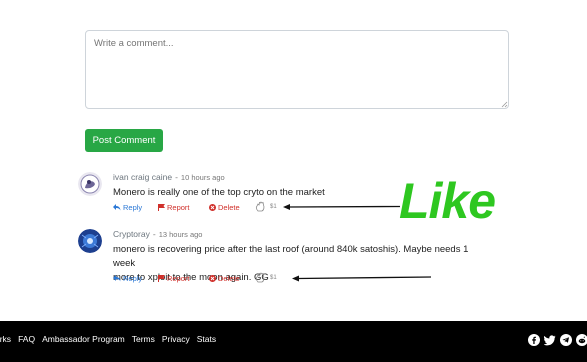 The height and width of the screenshot is (362, 587). I want to click on comment-author: ivan craig caine, so click(142, 177).